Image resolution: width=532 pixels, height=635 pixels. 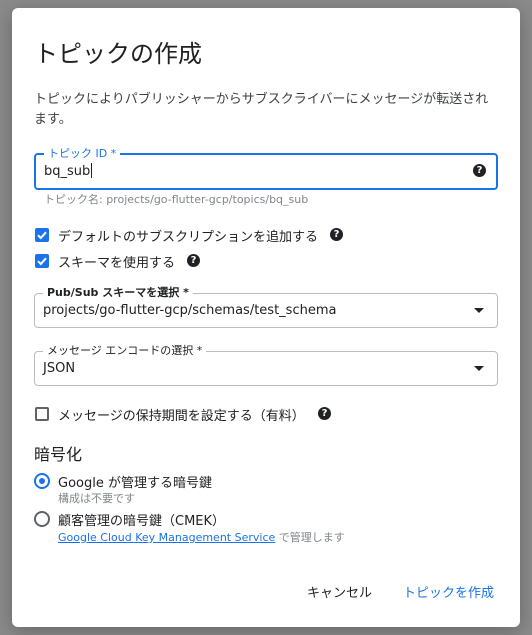 What do you see at coordinates (58, 454) in the screenshot?
I see `encryption-heading: 暗号化` at bounding box center [58, 454].